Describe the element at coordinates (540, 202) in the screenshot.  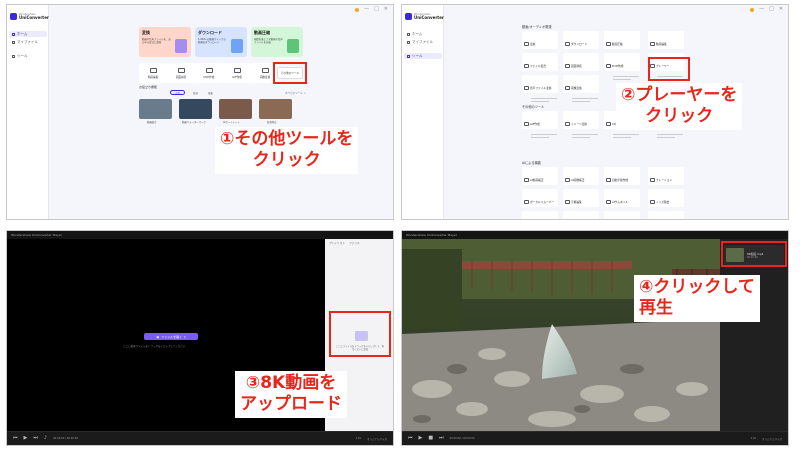
I see `tool-card: ボーカルリムーバー` at that location.